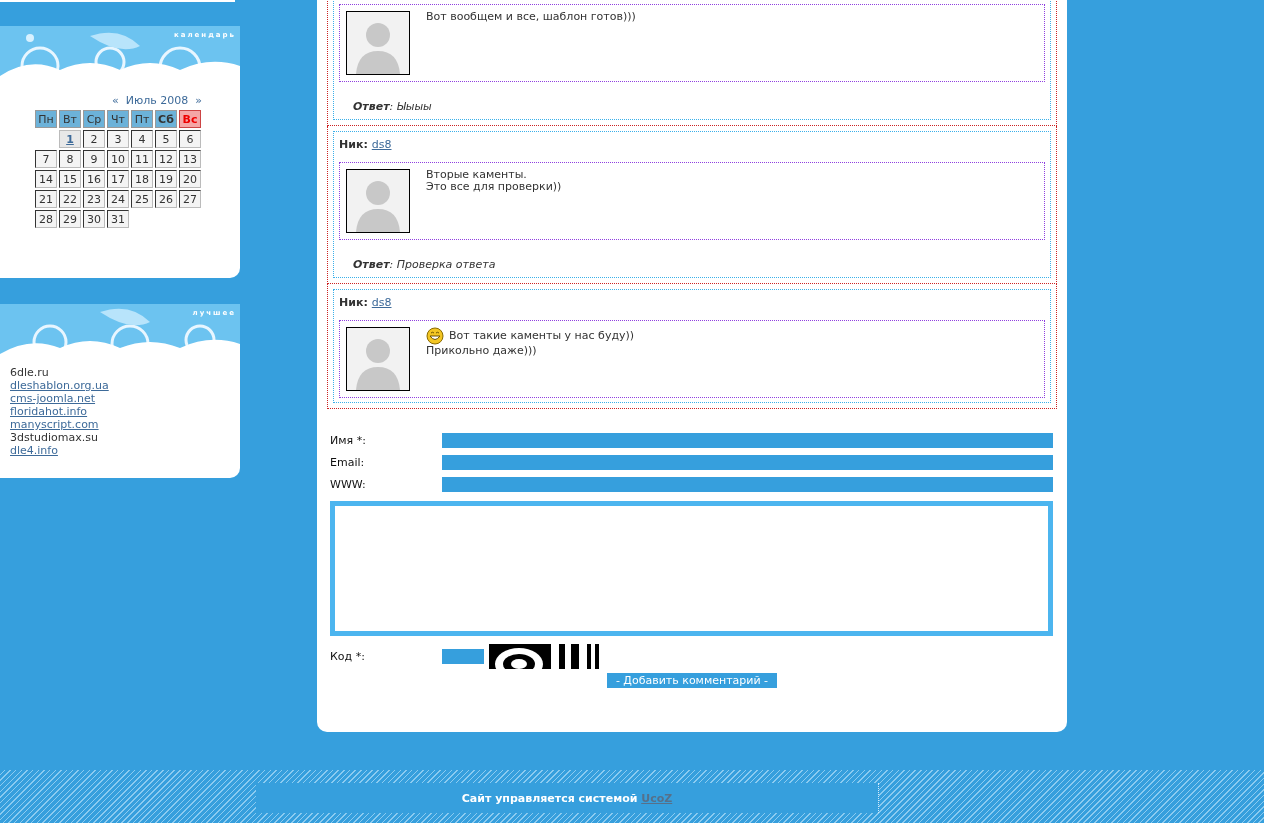  Describe the element at coordinates (46, 199) in the screenshot. I see `day-cell: 21` at that location.